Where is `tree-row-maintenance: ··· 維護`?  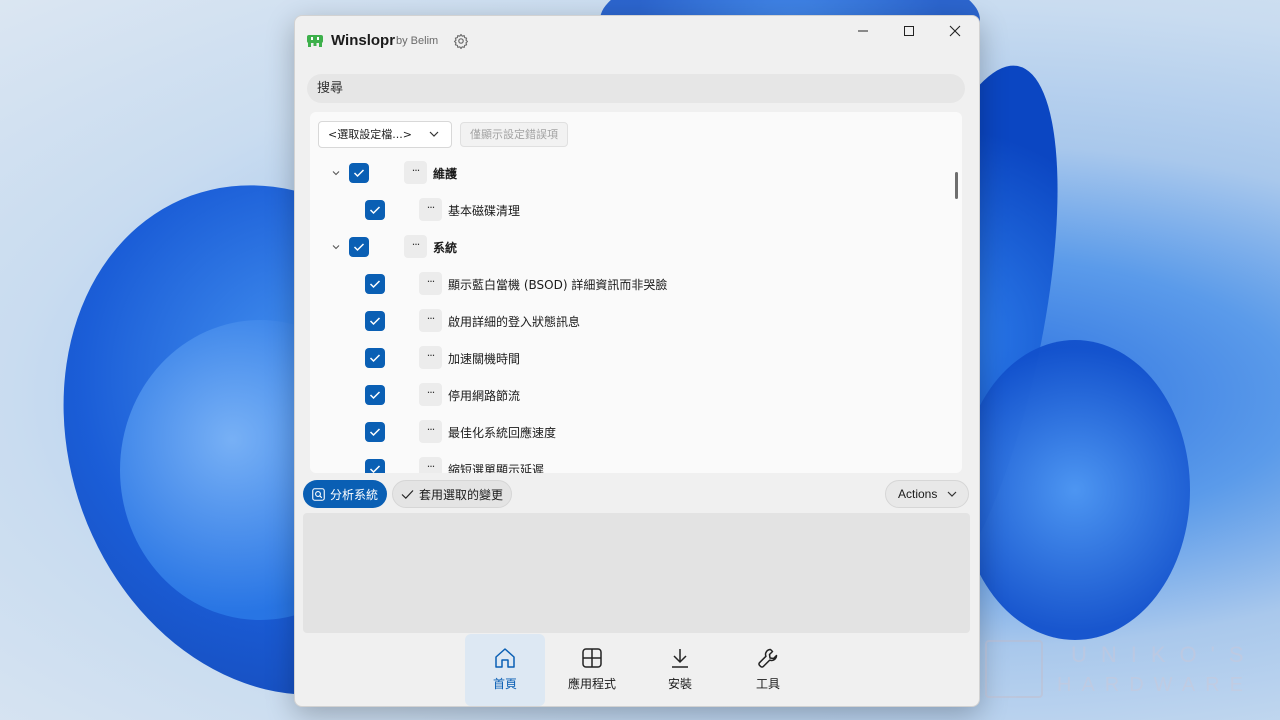
tree-row-maintenance: ··· 維護 is located at coordinates (630, 173).